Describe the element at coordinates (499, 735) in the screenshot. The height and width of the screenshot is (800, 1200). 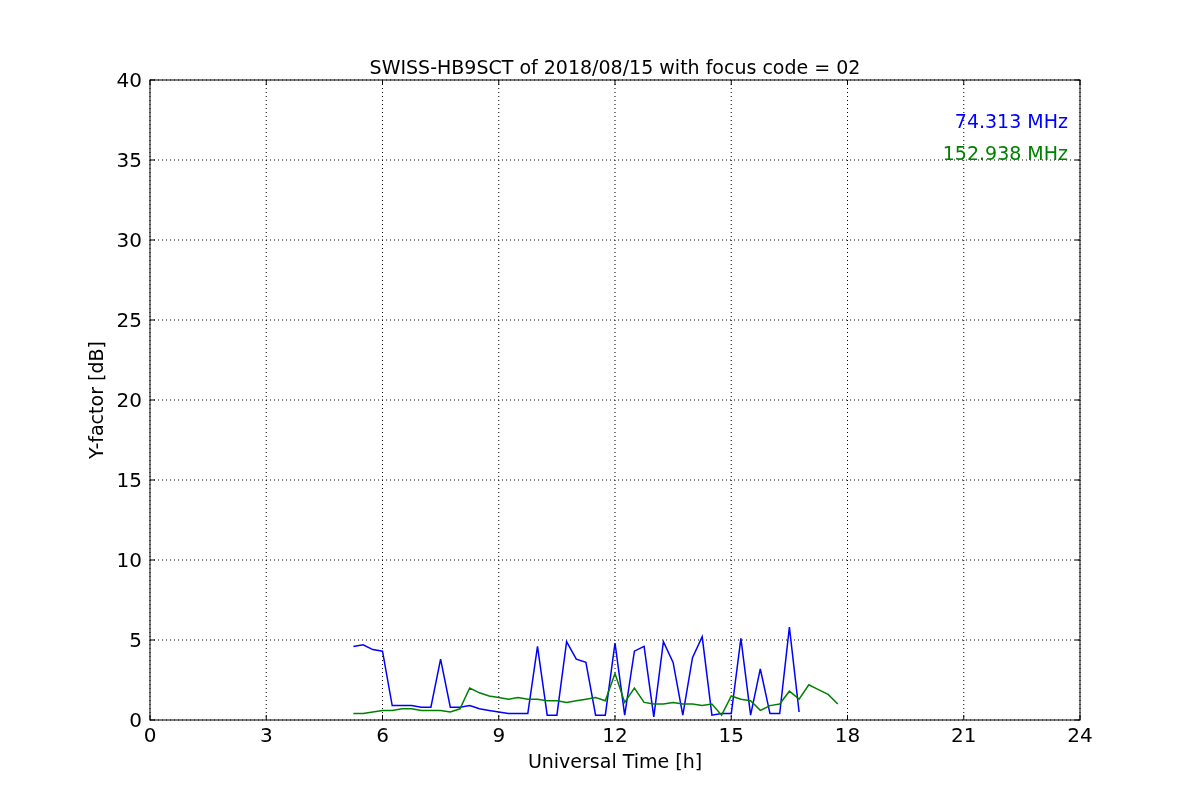
I see `x-tick-label: 9` at that location.